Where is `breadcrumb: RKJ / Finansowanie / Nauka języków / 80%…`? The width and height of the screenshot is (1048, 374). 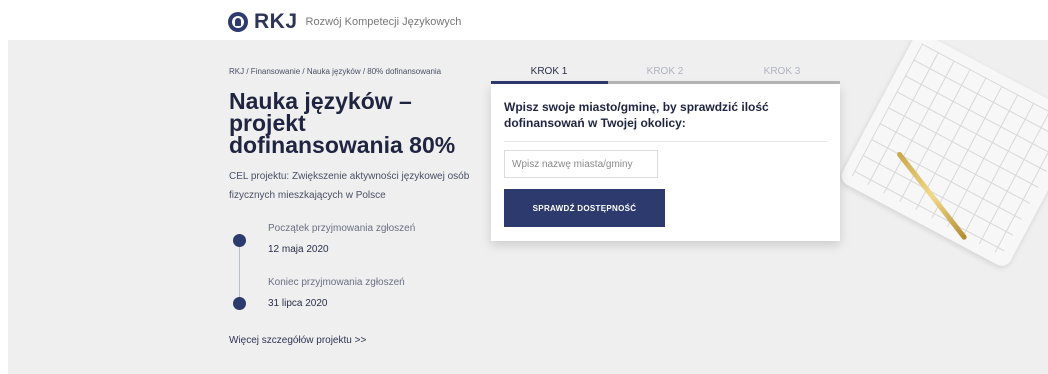 breadcrumb: RKJ / Finansowanie / Nauka języków / 80%… is located at coordinates (335, 71).